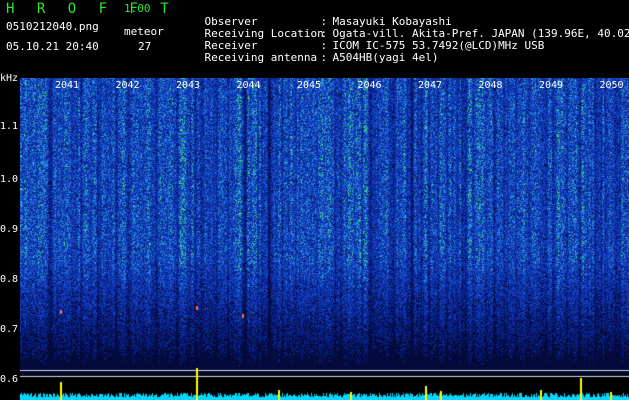  Describe the element at coordinates (9, 329) in the screenshot. I see `y-tick-label: 0.7` at that location.